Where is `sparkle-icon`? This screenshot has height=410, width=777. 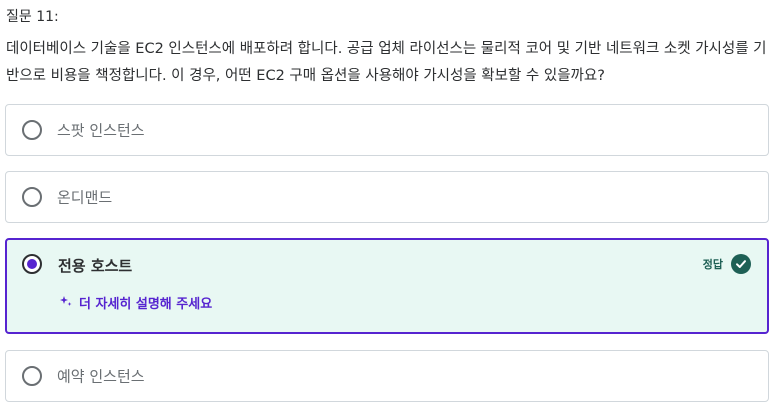
sparkle-icon is located at coordinates (66, 303).